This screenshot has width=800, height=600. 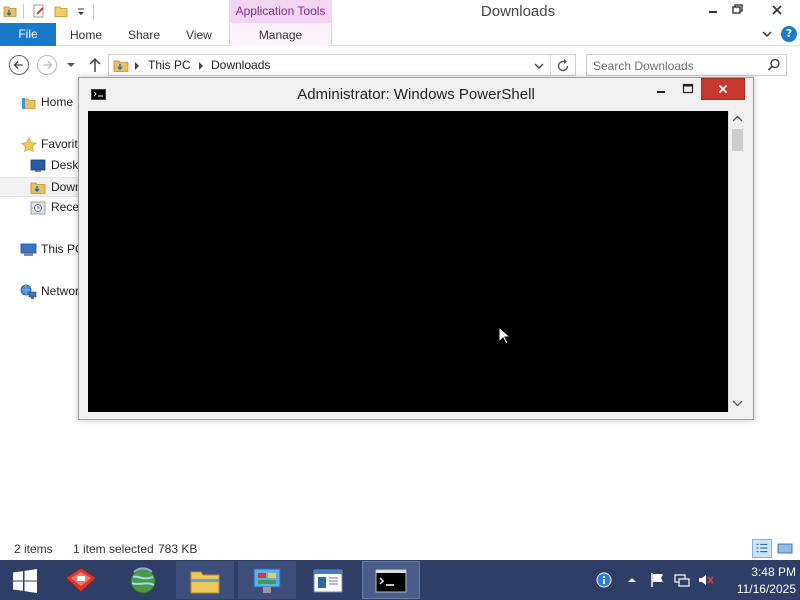 What do you see at coordinates (169, 65) in the screenshot?
I see `breadcrumb-this-pc: This PC` at bounding box center [169, 65].